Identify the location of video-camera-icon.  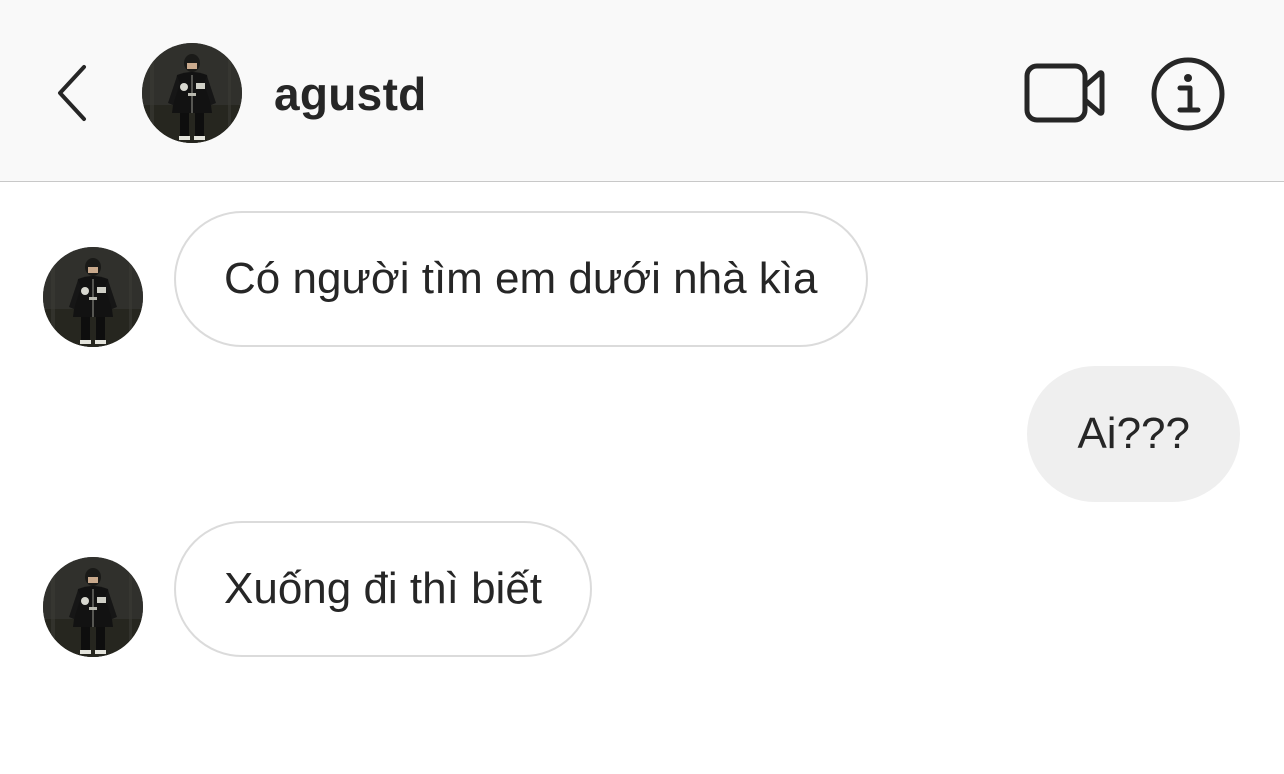
(1064, 93).